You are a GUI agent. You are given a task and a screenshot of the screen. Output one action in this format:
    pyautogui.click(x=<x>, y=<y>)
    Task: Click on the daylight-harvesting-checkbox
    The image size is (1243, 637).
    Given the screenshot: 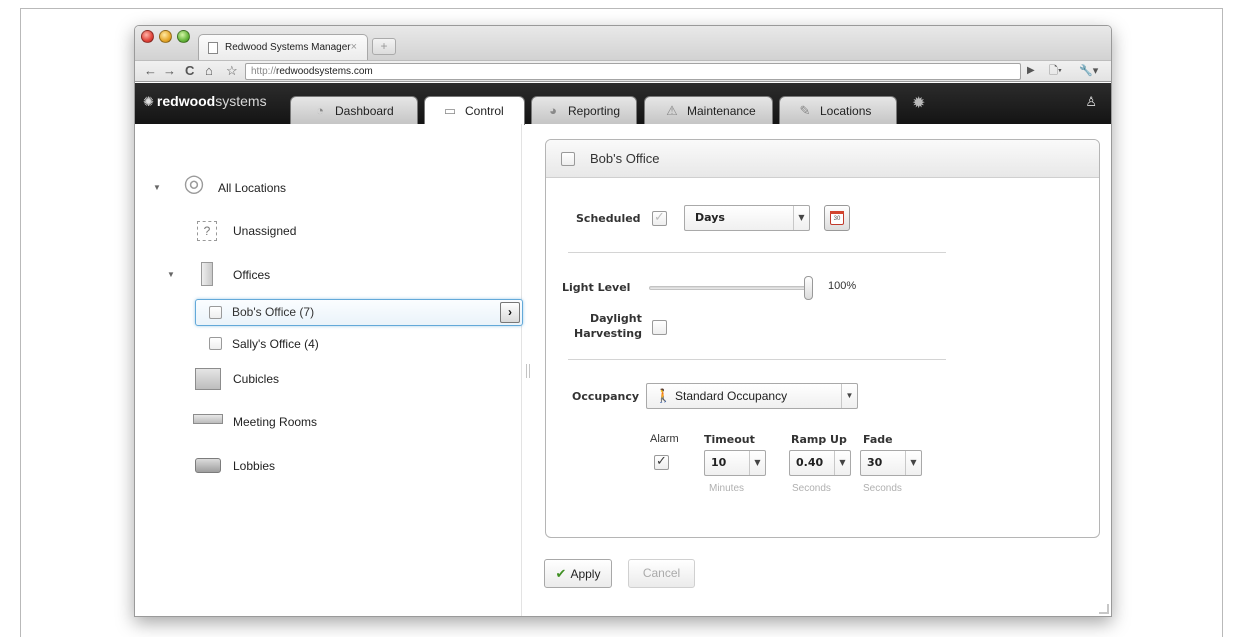 What is the action you would take?
    pyautogui.click(x=659, y=327)
    